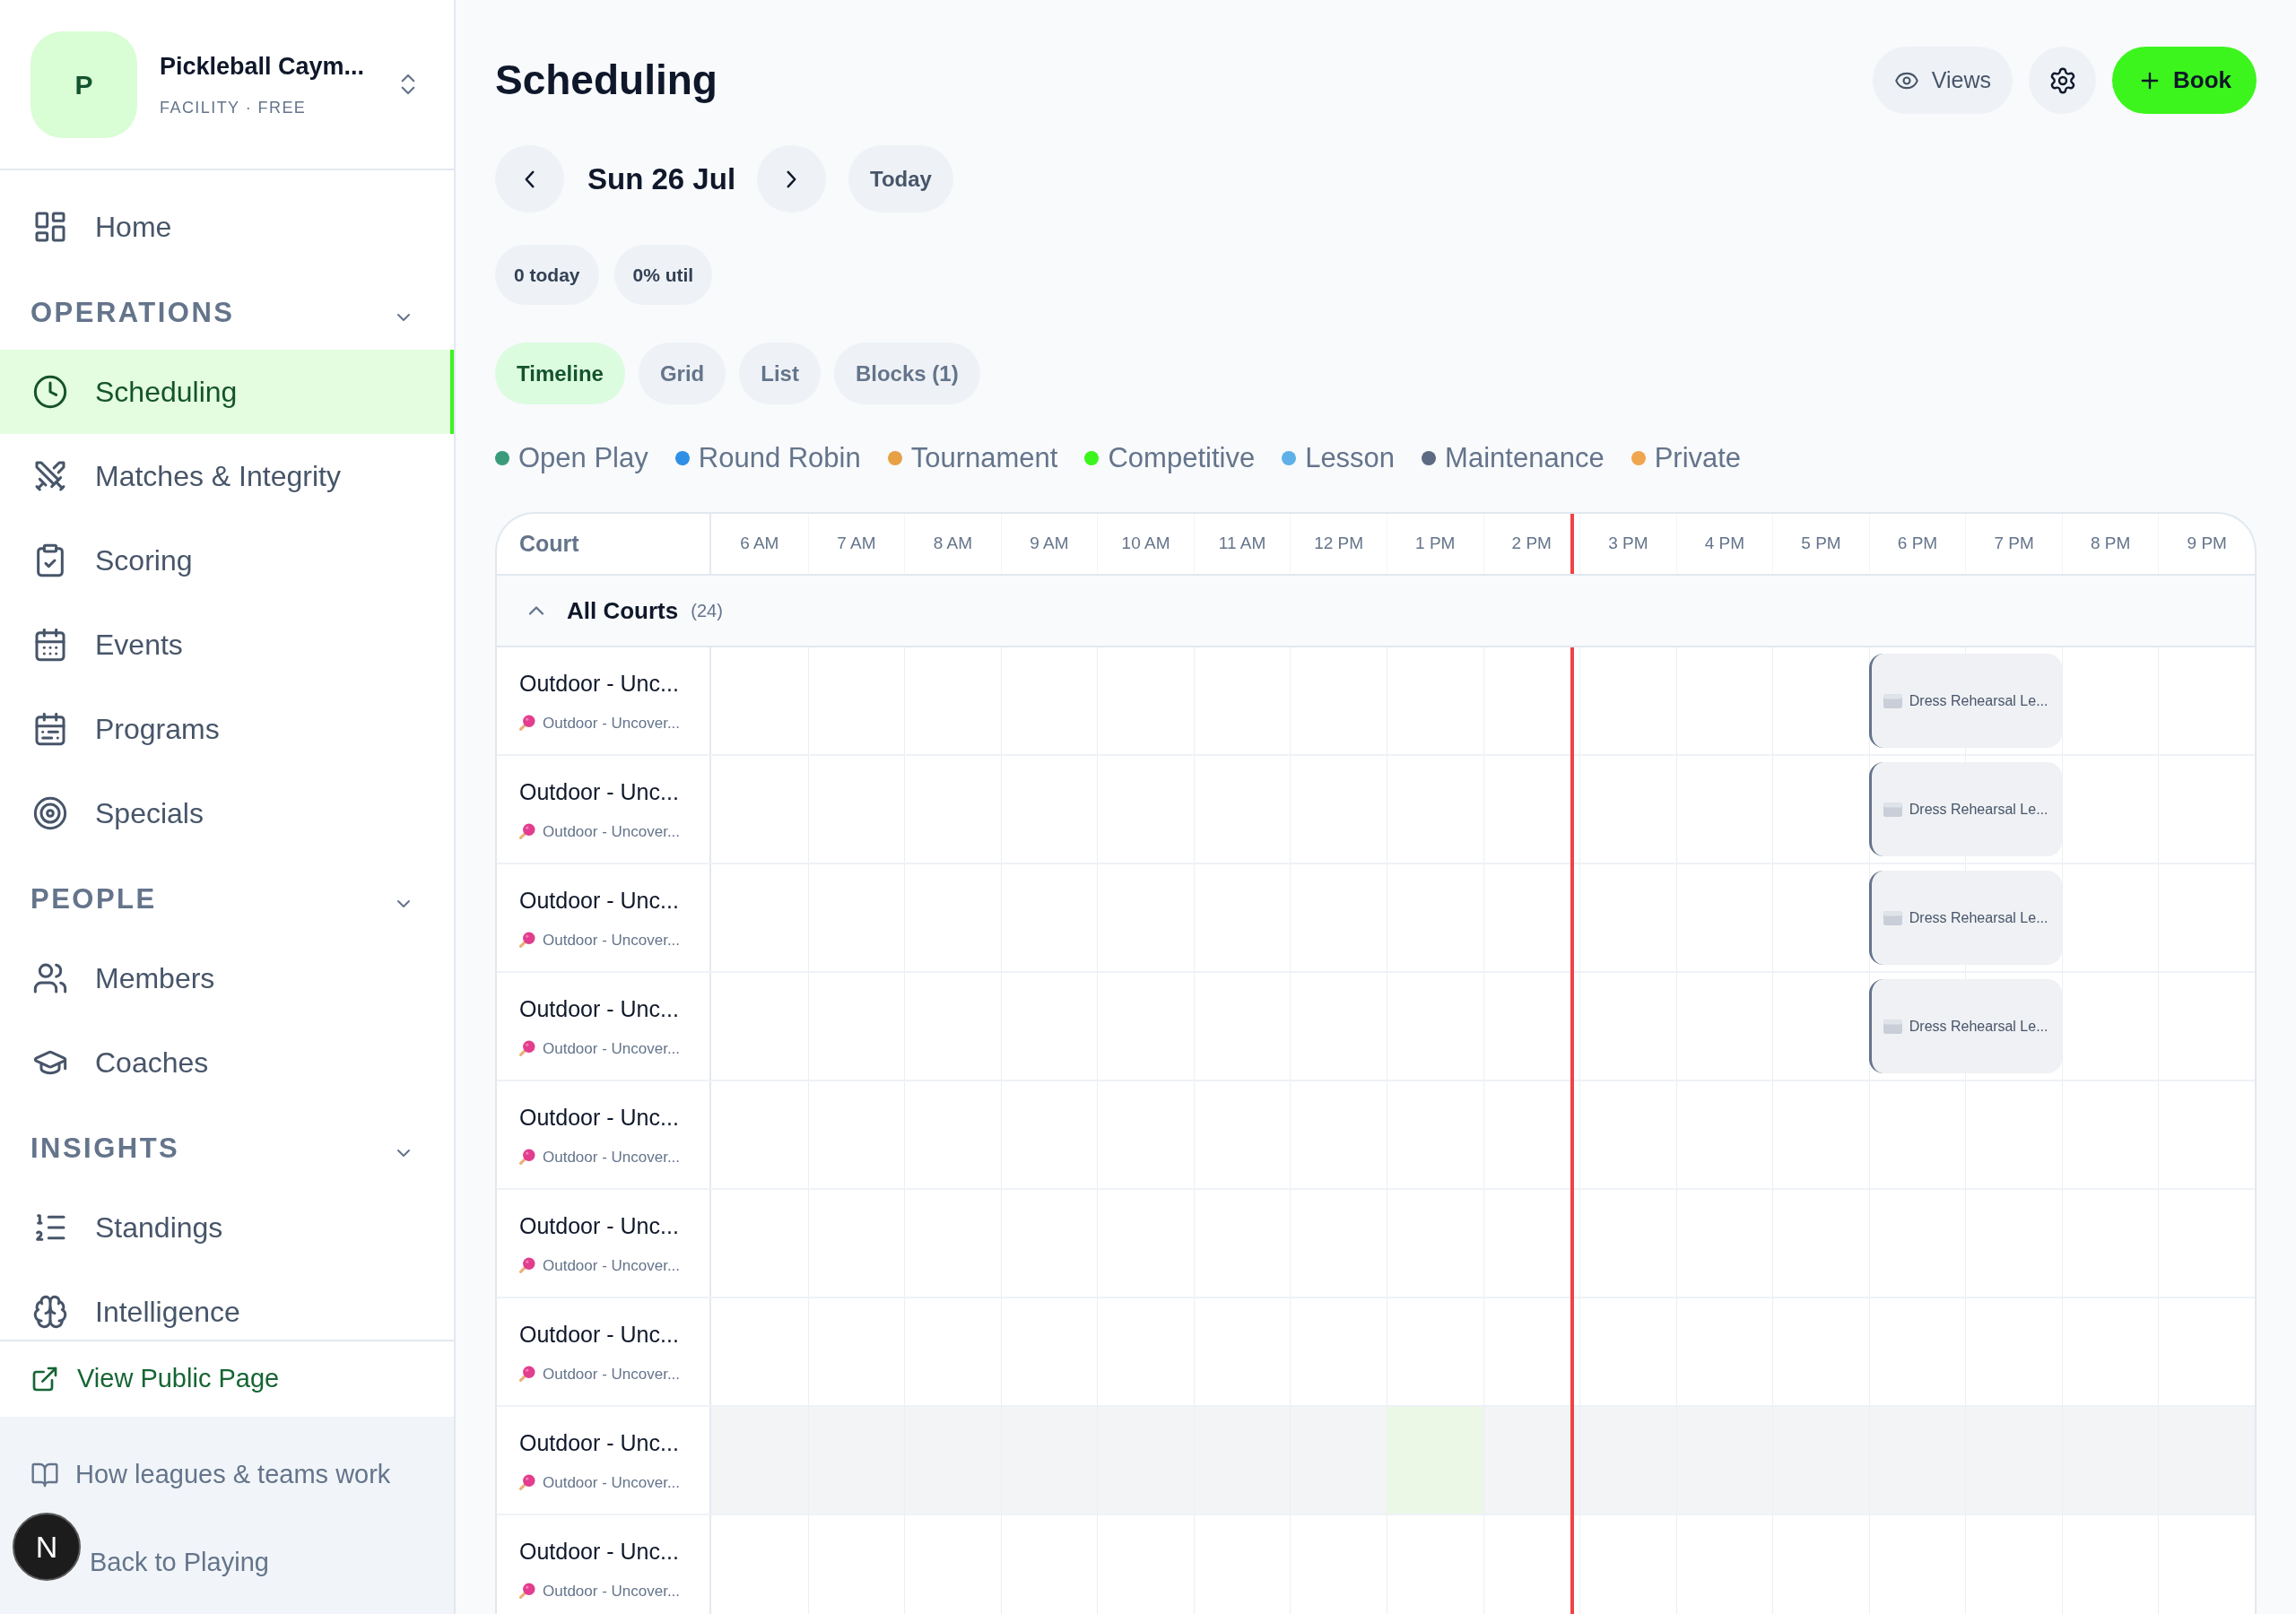 This screenshot has height=1614, width=2296. What do you see at coordinates (227, 227) in the screenshot?
I see `nav-item: Home` at bounding box center [227, 227].